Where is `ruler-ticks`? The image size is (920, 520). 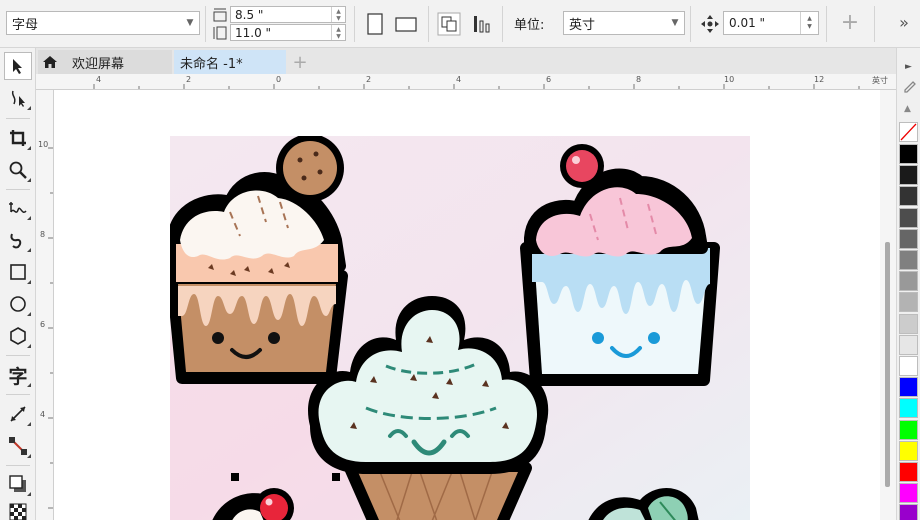
ruler-ticks is located at coordinates (50, 328).